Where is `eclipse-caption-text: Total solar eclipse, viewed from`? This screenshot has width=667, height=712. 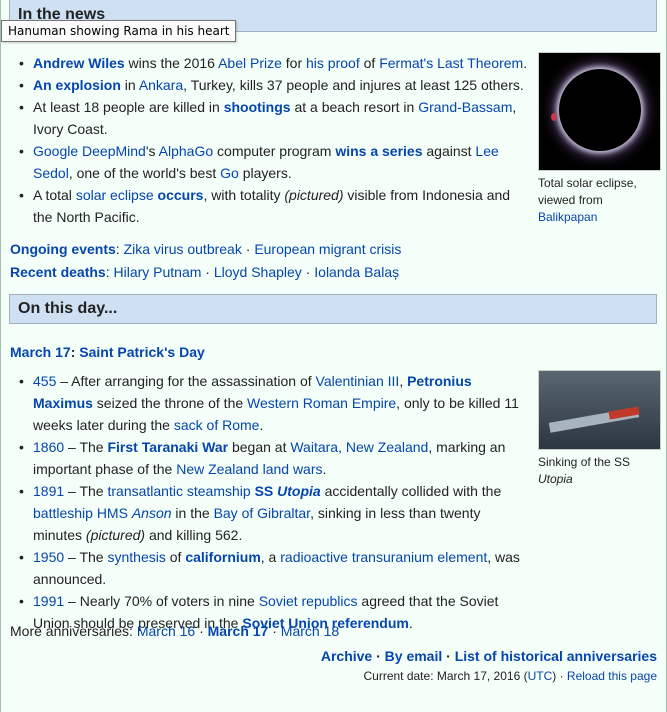 eclipse-caption-text: Total solar eclipse, viewed from is located at coordinates (587, 191).